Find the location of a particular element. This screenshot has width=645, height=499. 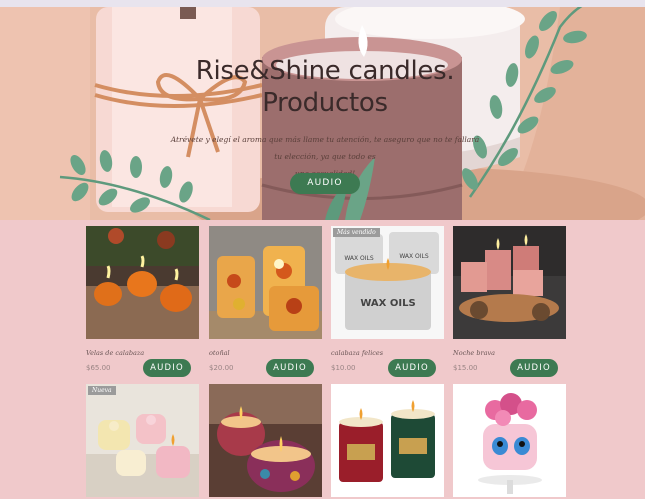

page-title-line2: Productos is located at coordinates (325, 103).